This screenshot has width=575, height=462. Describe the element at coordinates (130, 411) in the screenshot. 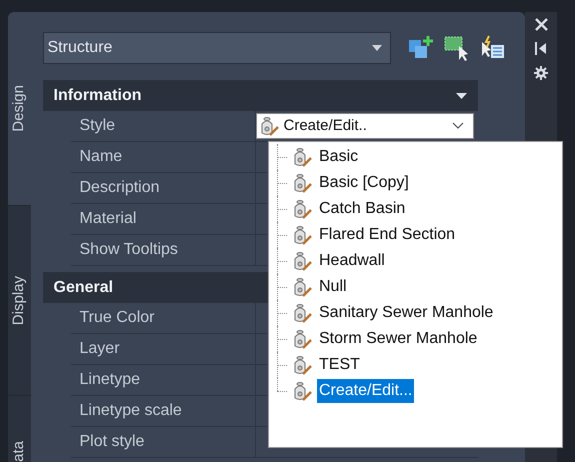

I see `property-label: Linetype scale` at that location.